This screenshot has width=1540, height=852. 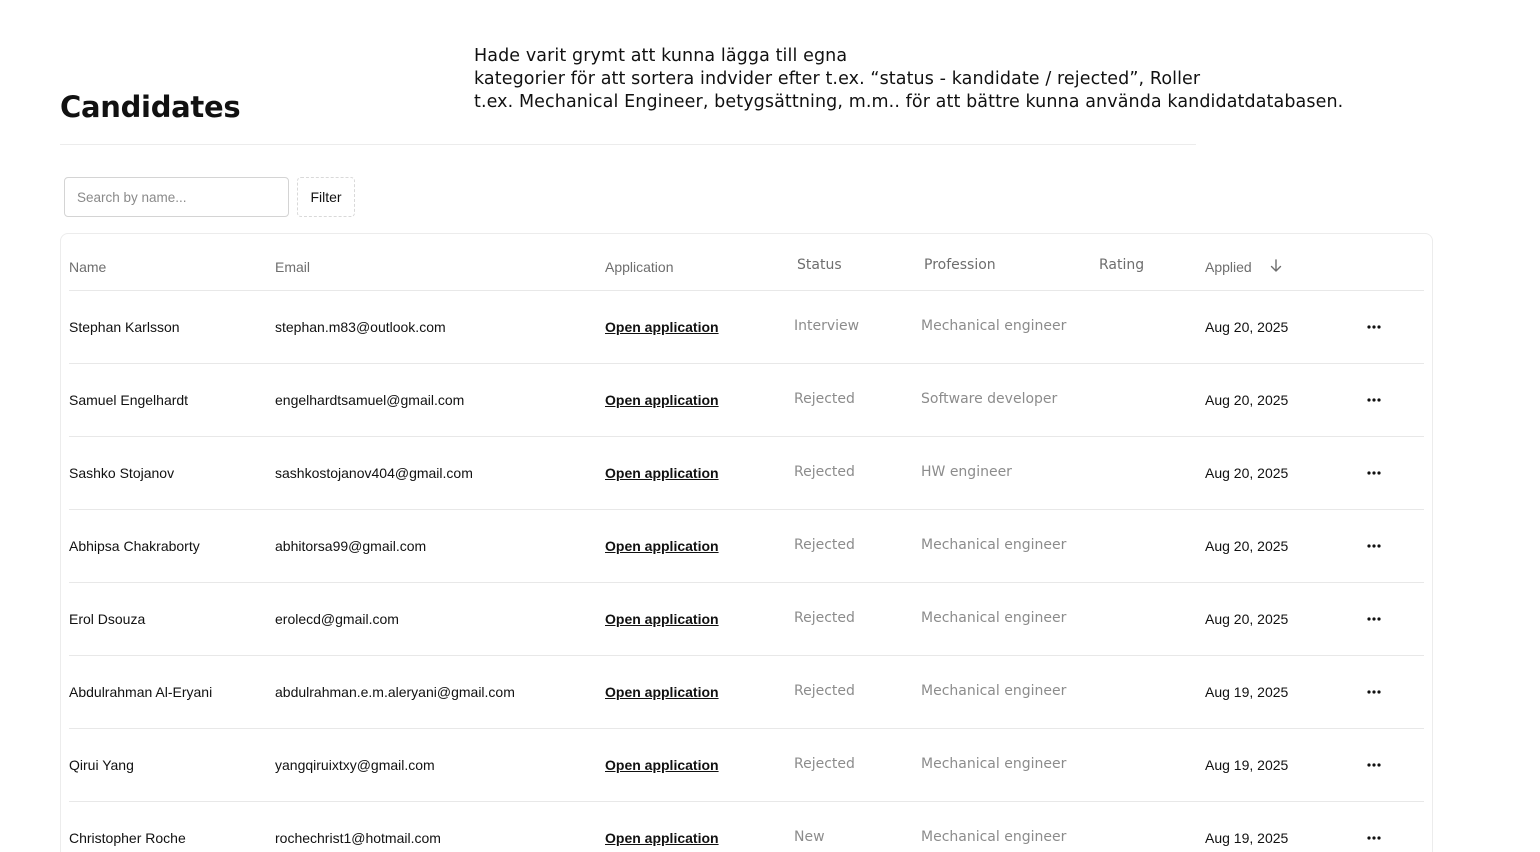 I want to click on candidate-profession: Software developer, so click(x=989, y=399).